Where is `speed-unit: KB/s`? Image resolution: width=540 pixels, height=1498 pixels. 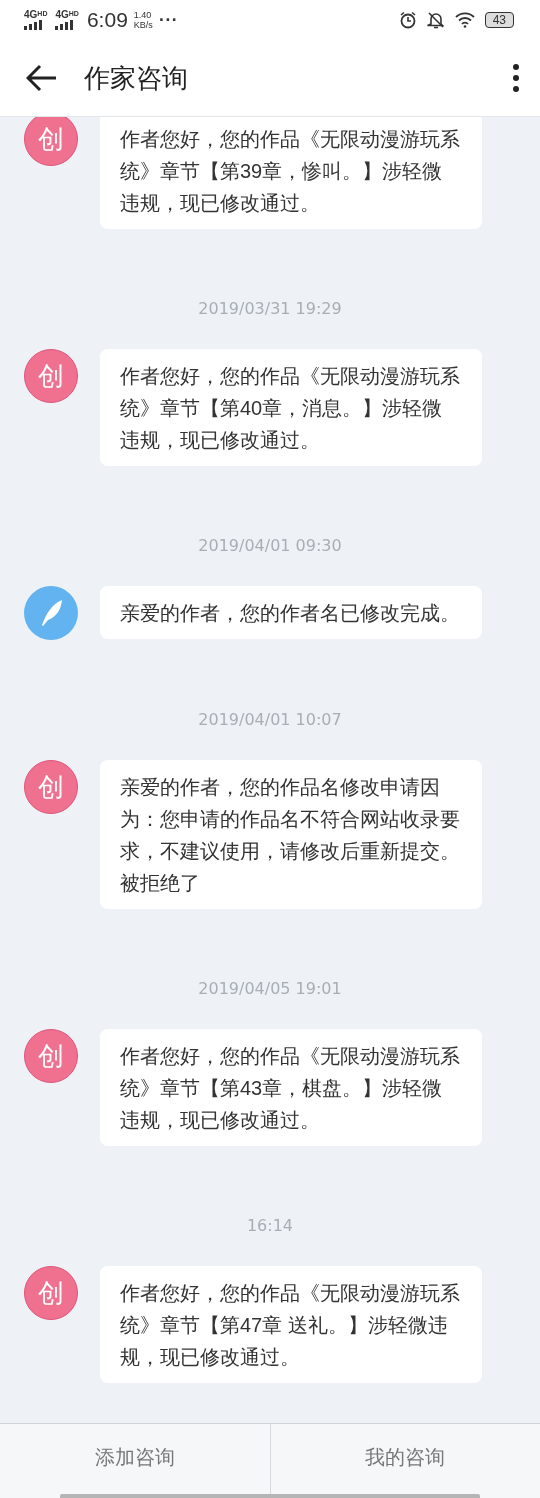 speed-unit: KB/s is located at coordinates (143, 25).